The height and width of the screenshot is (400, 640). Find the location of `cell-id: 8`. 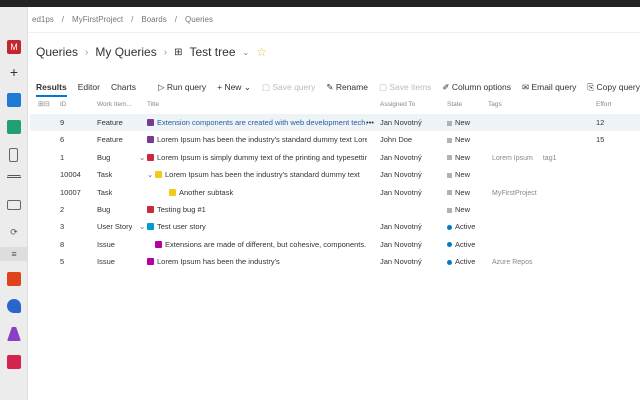

cell-id: 8 is located at coordinates (62, 244).